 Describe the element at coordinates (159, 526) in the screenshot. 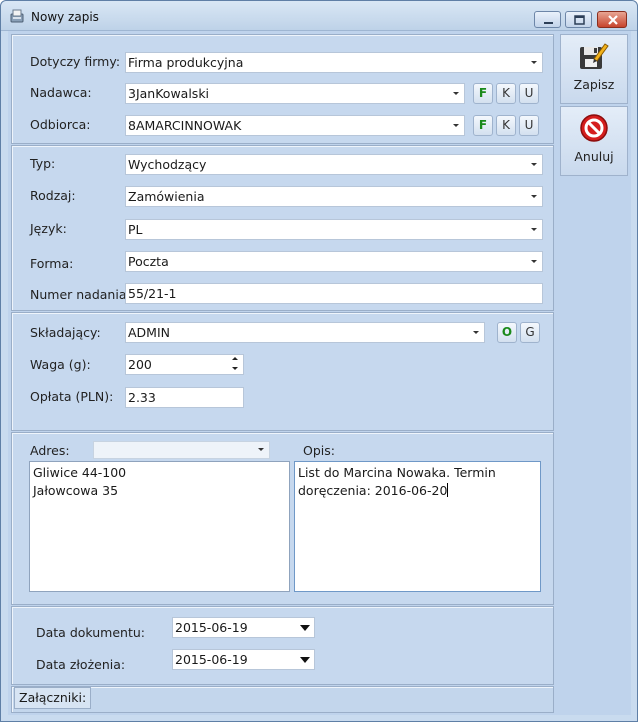

I see `adres-textarea: Gliwice 44-100 Jałowcowa 35` at that location.